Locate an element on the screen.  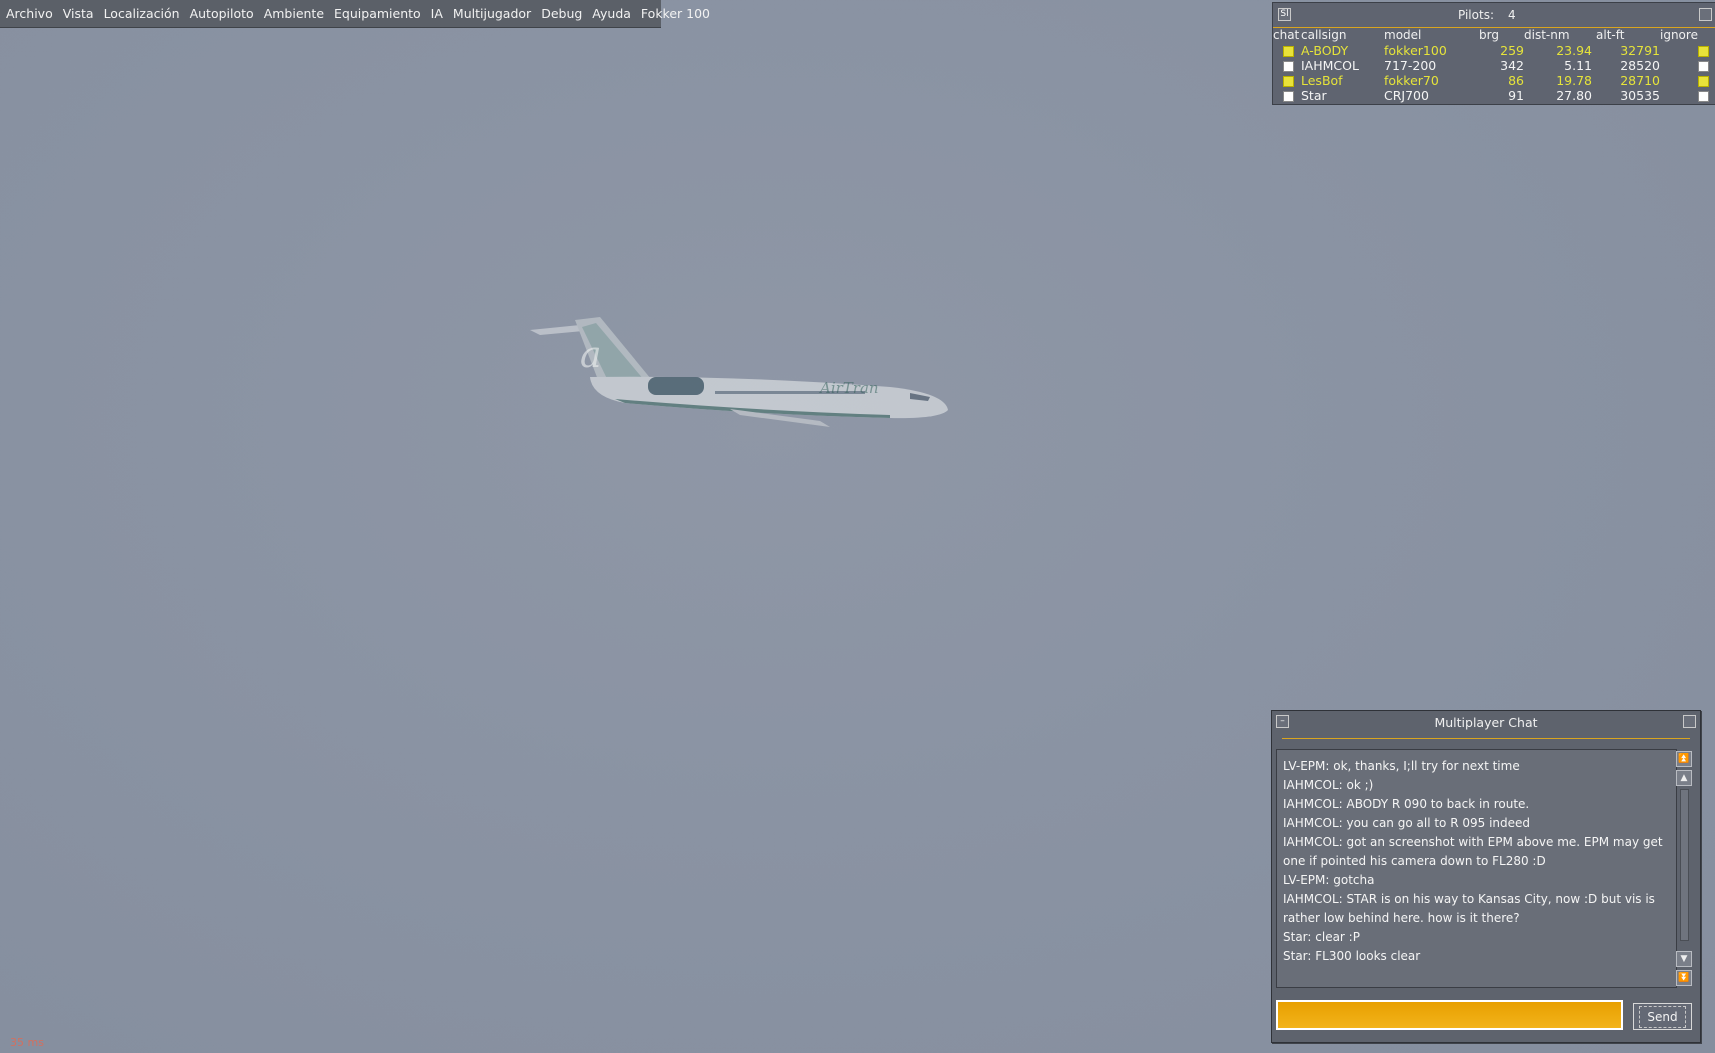
pilots-number: 4 is located at coordinates (1511, 15).